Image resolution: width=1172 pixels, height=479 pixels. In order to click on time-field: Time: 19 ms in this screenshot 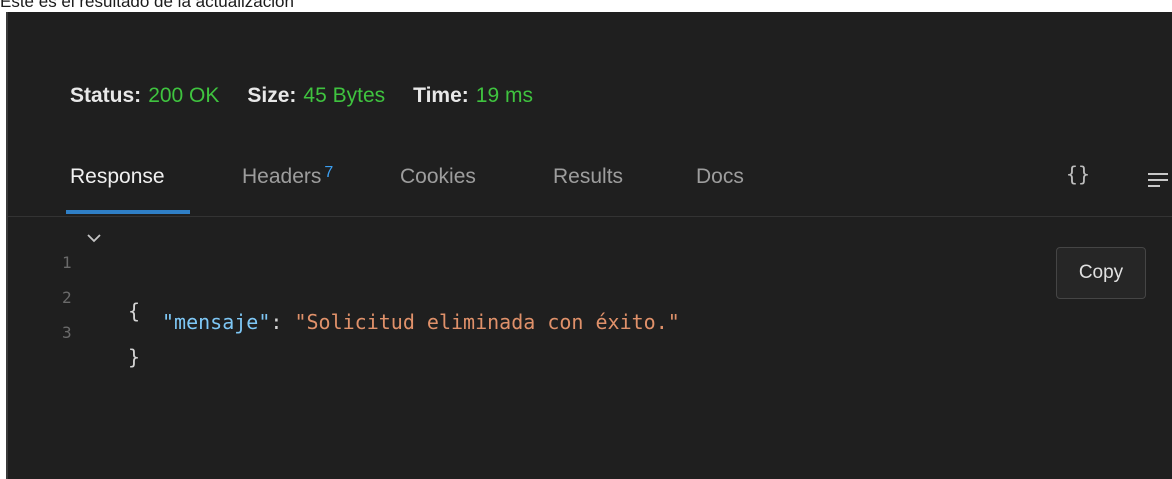, I will do `click(473, 96)`.